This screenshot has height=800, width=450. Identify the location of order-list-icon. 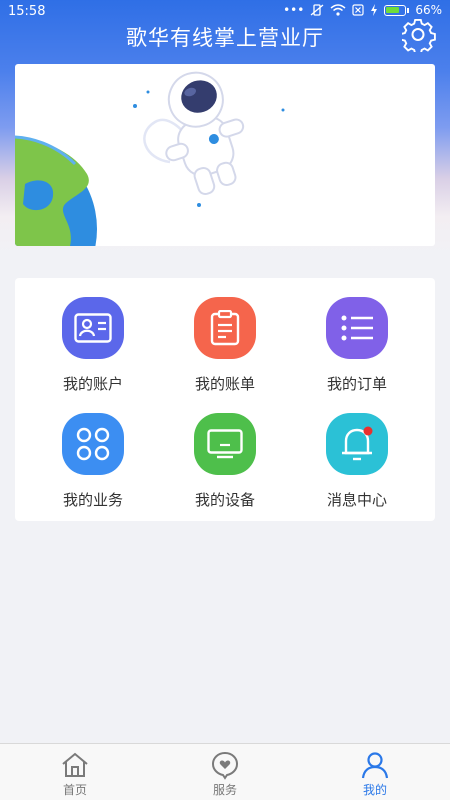
(357, 328).